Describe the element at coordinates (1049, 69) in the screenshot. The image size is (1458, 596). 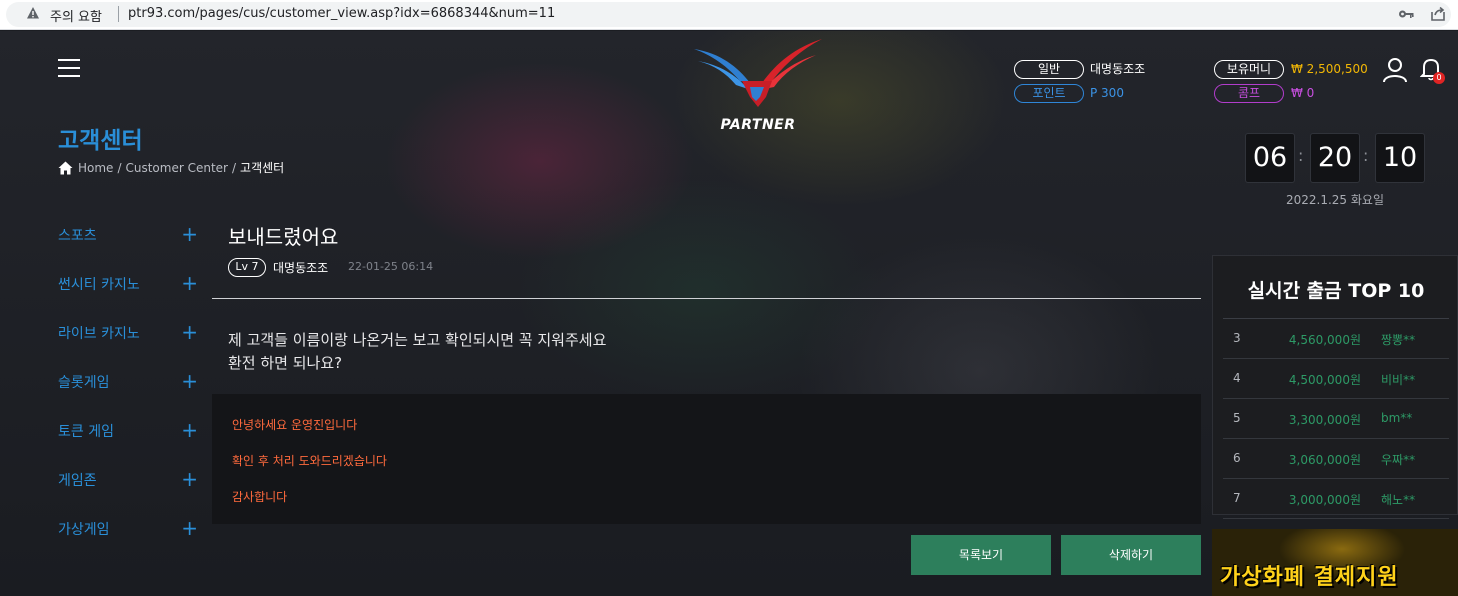
I see `grade-badge: 일반` at that location.